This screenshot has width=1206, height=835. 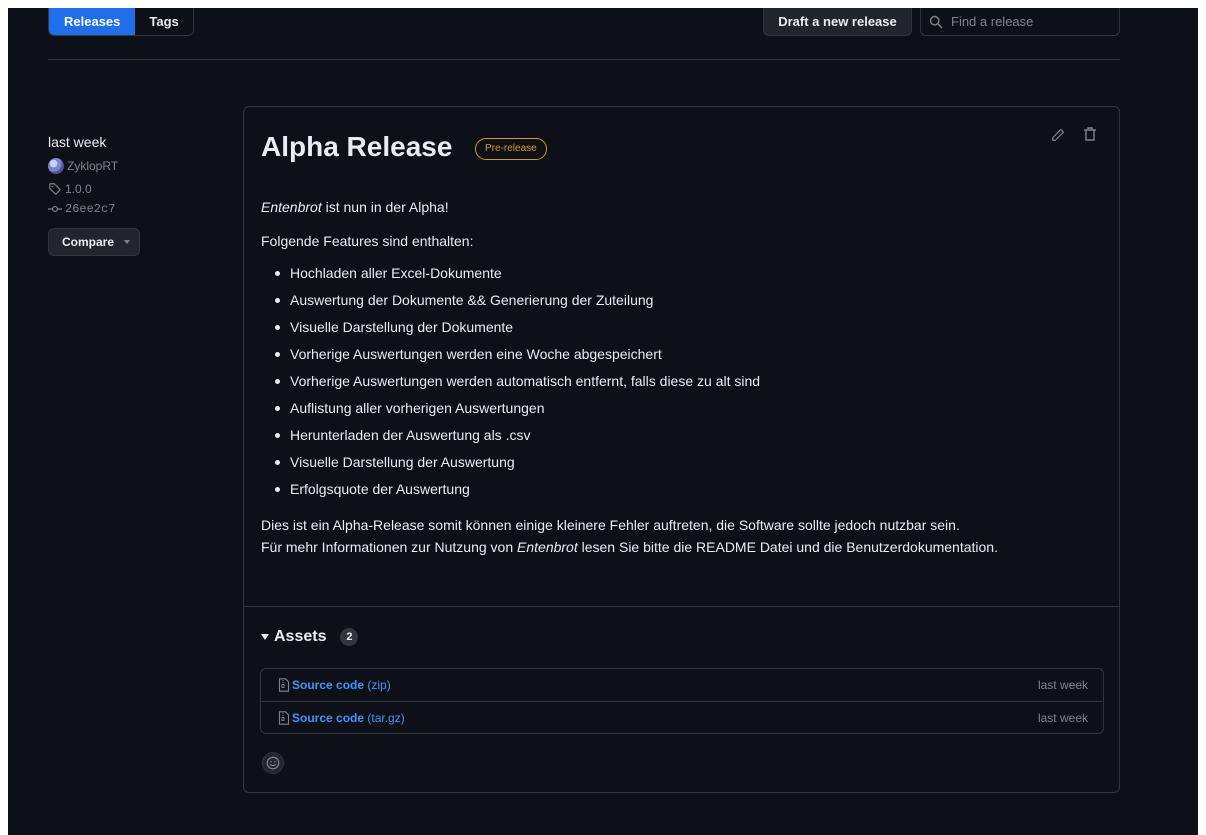 I want to click on intro-text: ist nun in der Alpha!, so click(x=385, y=207).